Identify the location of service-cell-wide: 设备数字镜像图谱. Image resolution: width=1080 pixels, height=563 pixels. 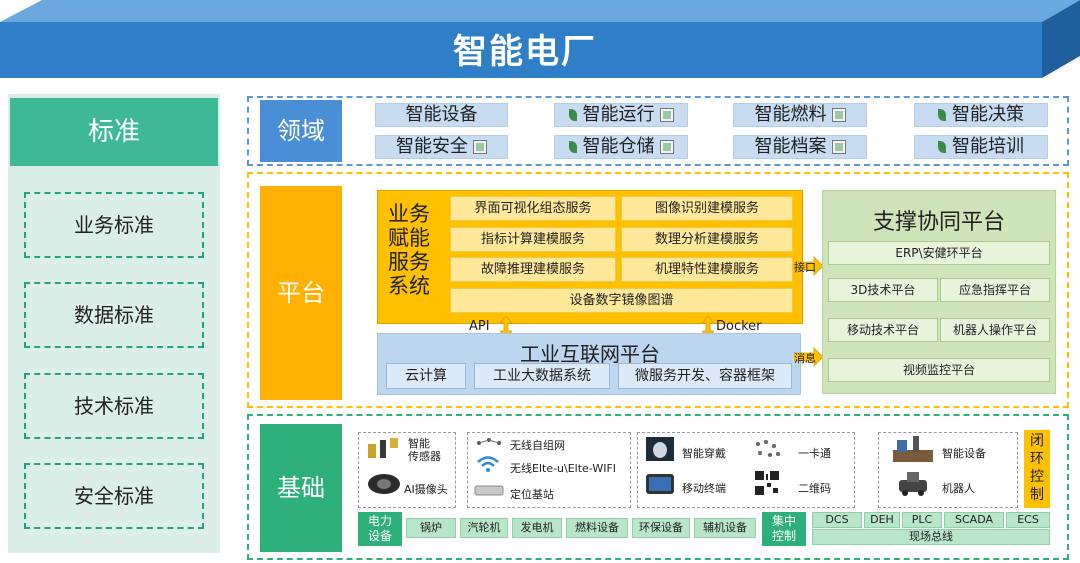
(621, 300).